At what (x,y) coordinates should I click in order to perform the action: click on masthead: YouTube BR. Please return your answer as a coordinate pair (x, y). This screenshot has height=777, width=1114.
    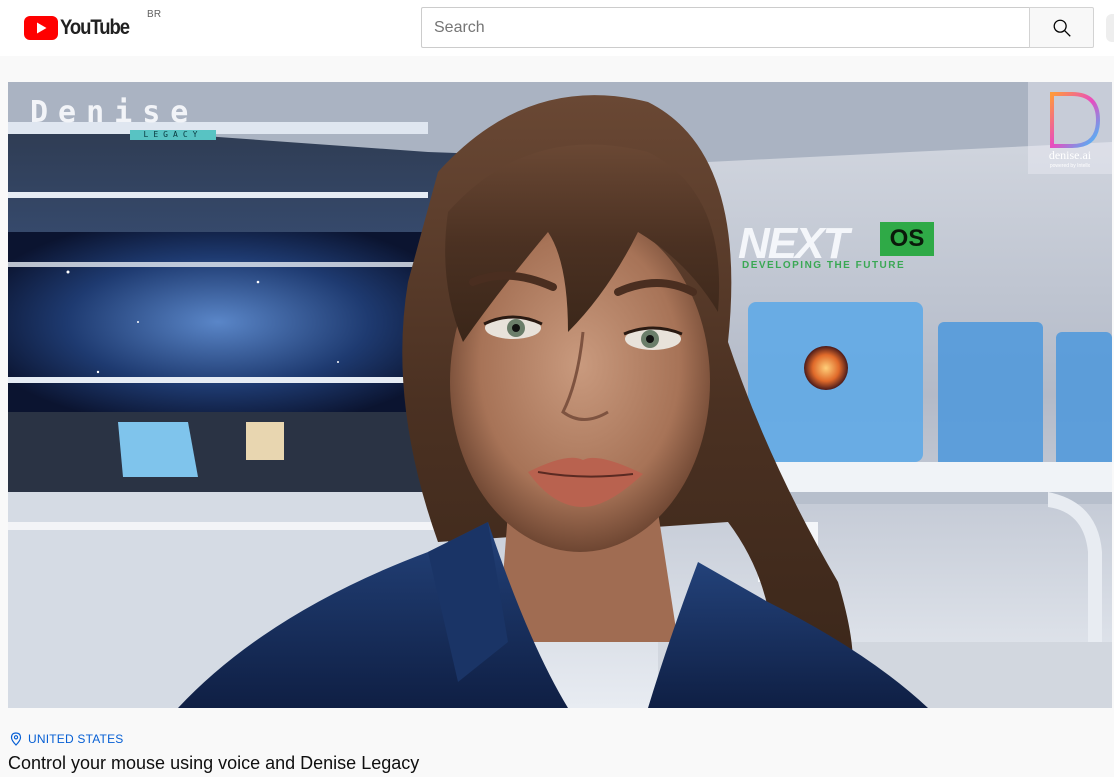
    Looking at the image, I should click on (557, 28).